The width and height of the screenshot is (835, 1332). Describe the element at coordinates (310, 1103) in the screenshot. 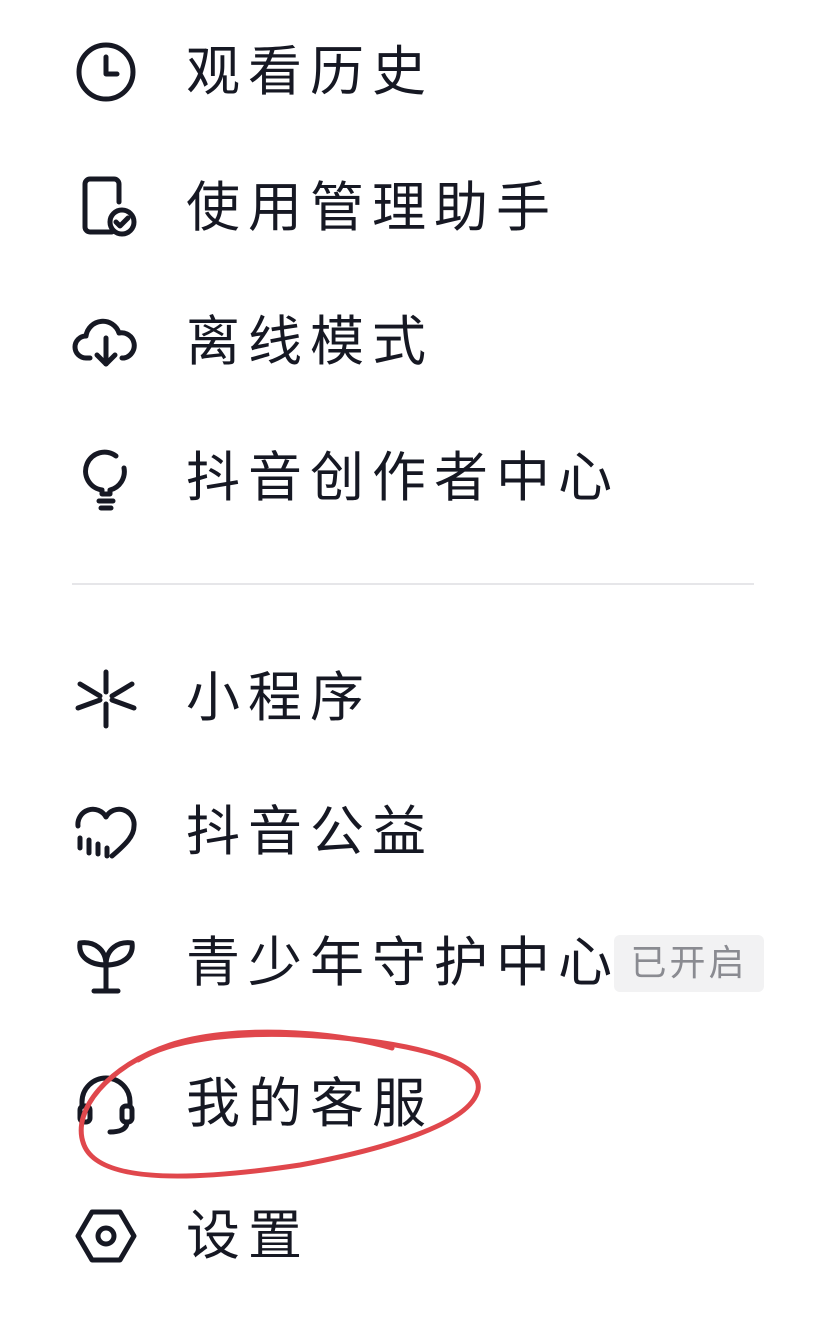

I see `menu-label: 我的客服` at that location.